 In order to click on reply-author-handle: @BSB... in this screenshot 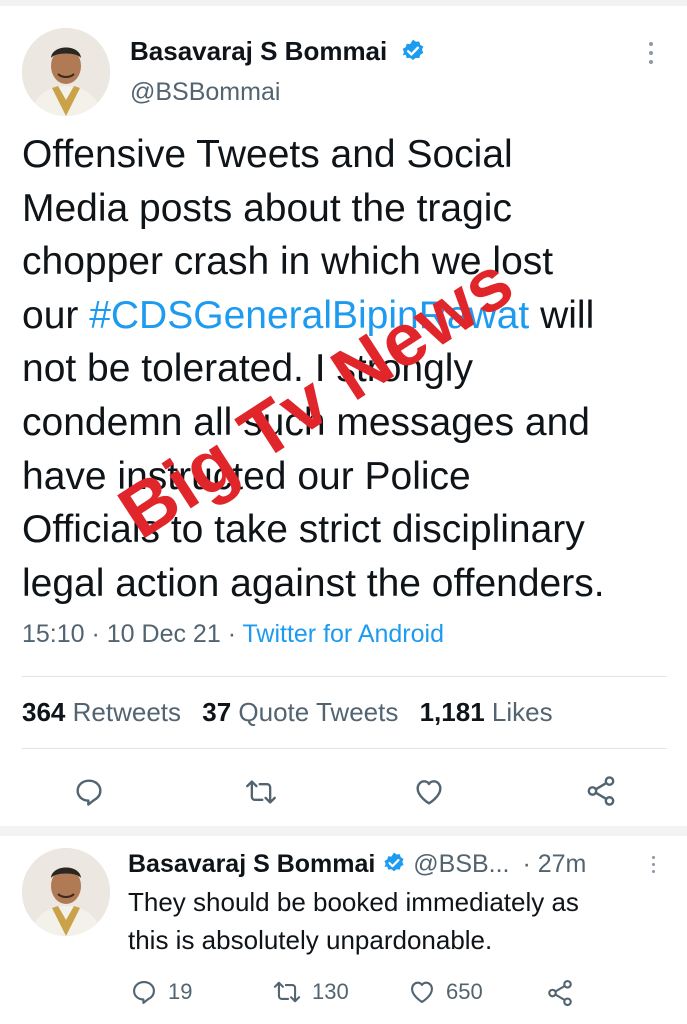, I will do `click(461, 864)`.